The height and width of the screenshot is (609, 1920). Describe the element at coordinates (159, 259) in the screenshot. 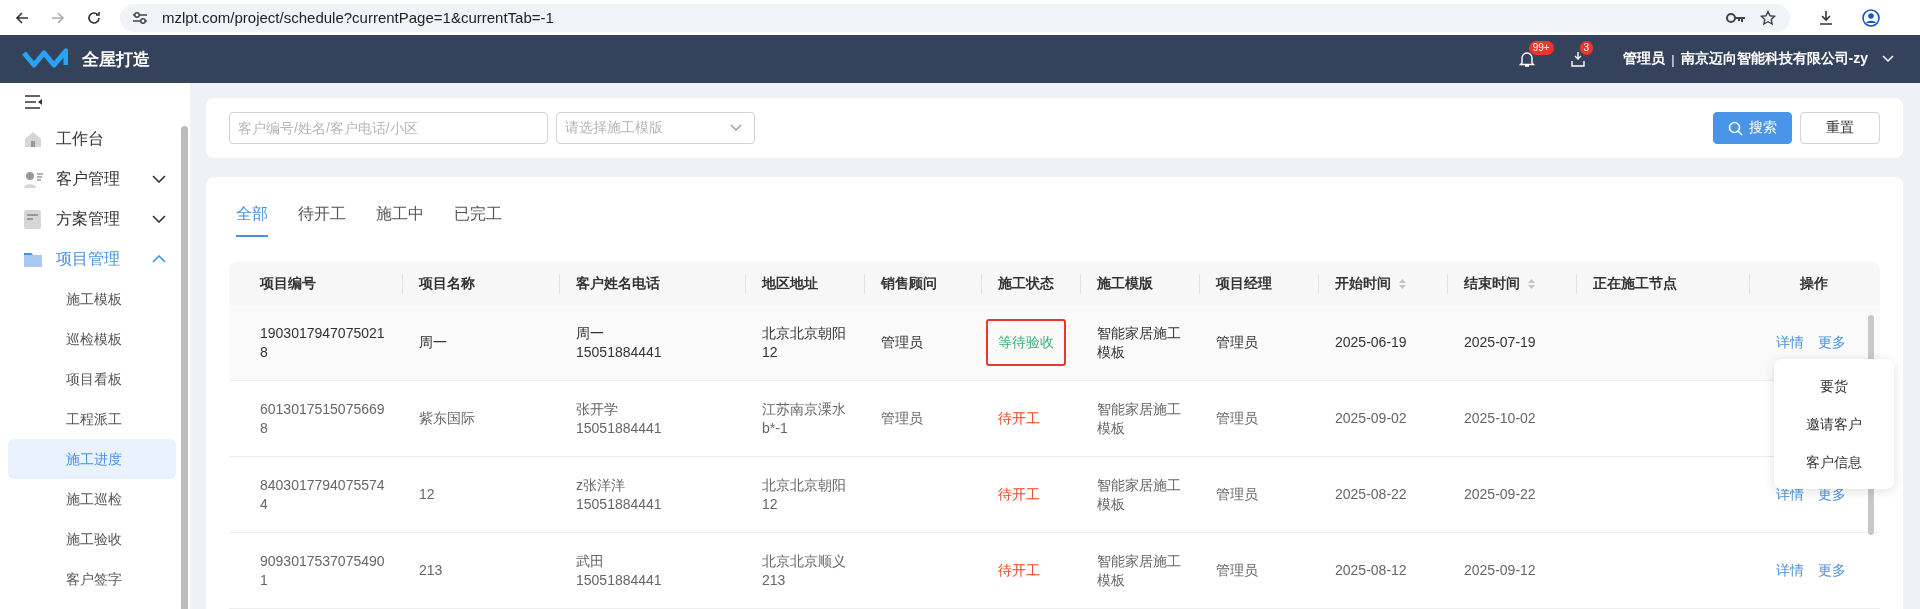

I see `chevron-up-icon` at that location.